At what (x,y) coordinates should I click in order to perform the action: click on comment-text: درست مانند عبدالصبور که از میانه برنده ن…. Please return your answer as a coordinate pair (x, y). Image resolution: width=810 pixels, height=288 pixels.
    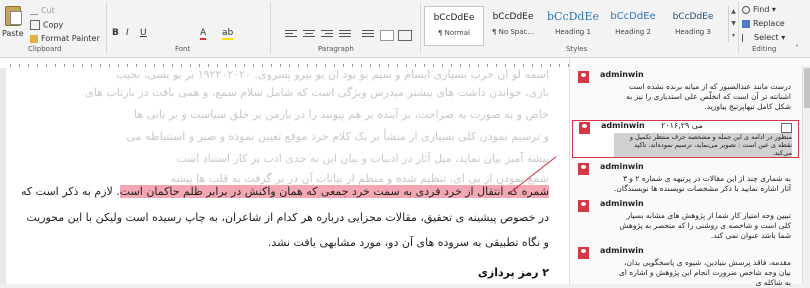
    Looking at the image, I should click on (708, 96).